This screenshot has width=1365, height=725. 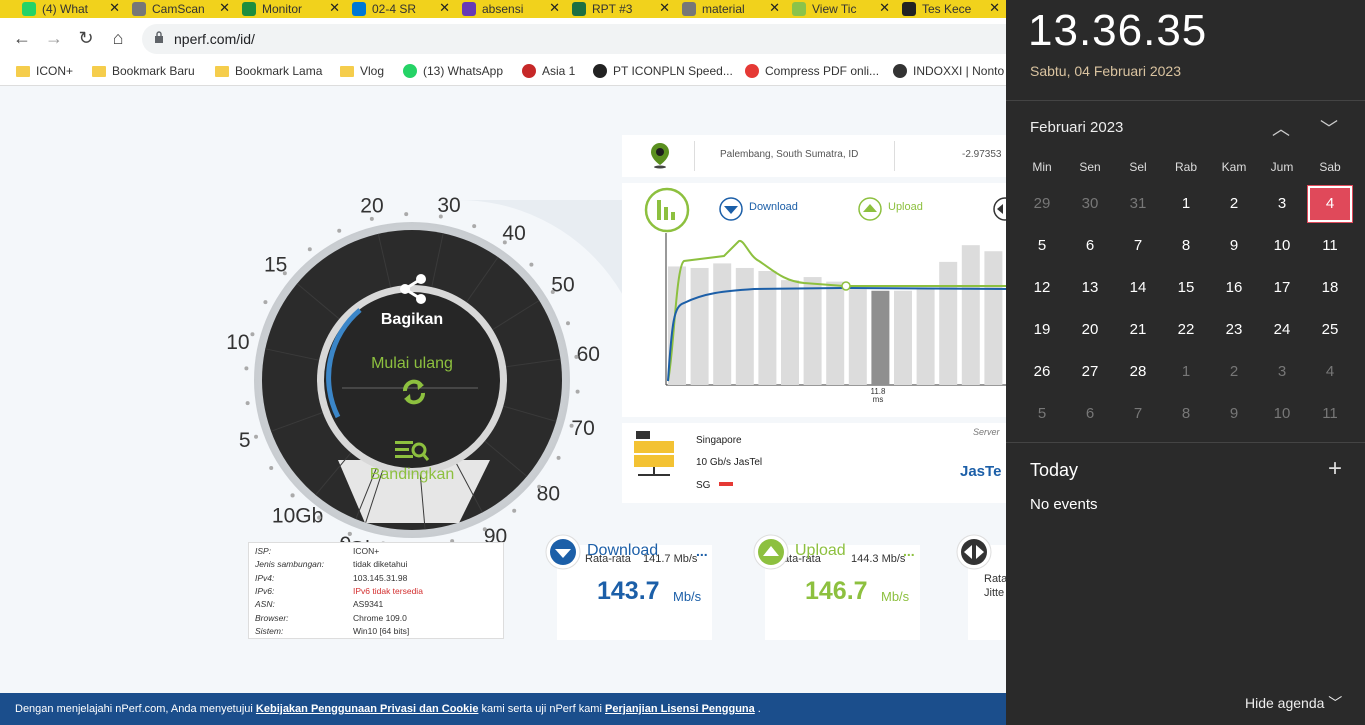 What do you see at coordinates (1330, 204) in the screenshot?
I see `calendar-day-today: 4` at bounding box center [1330, 204].